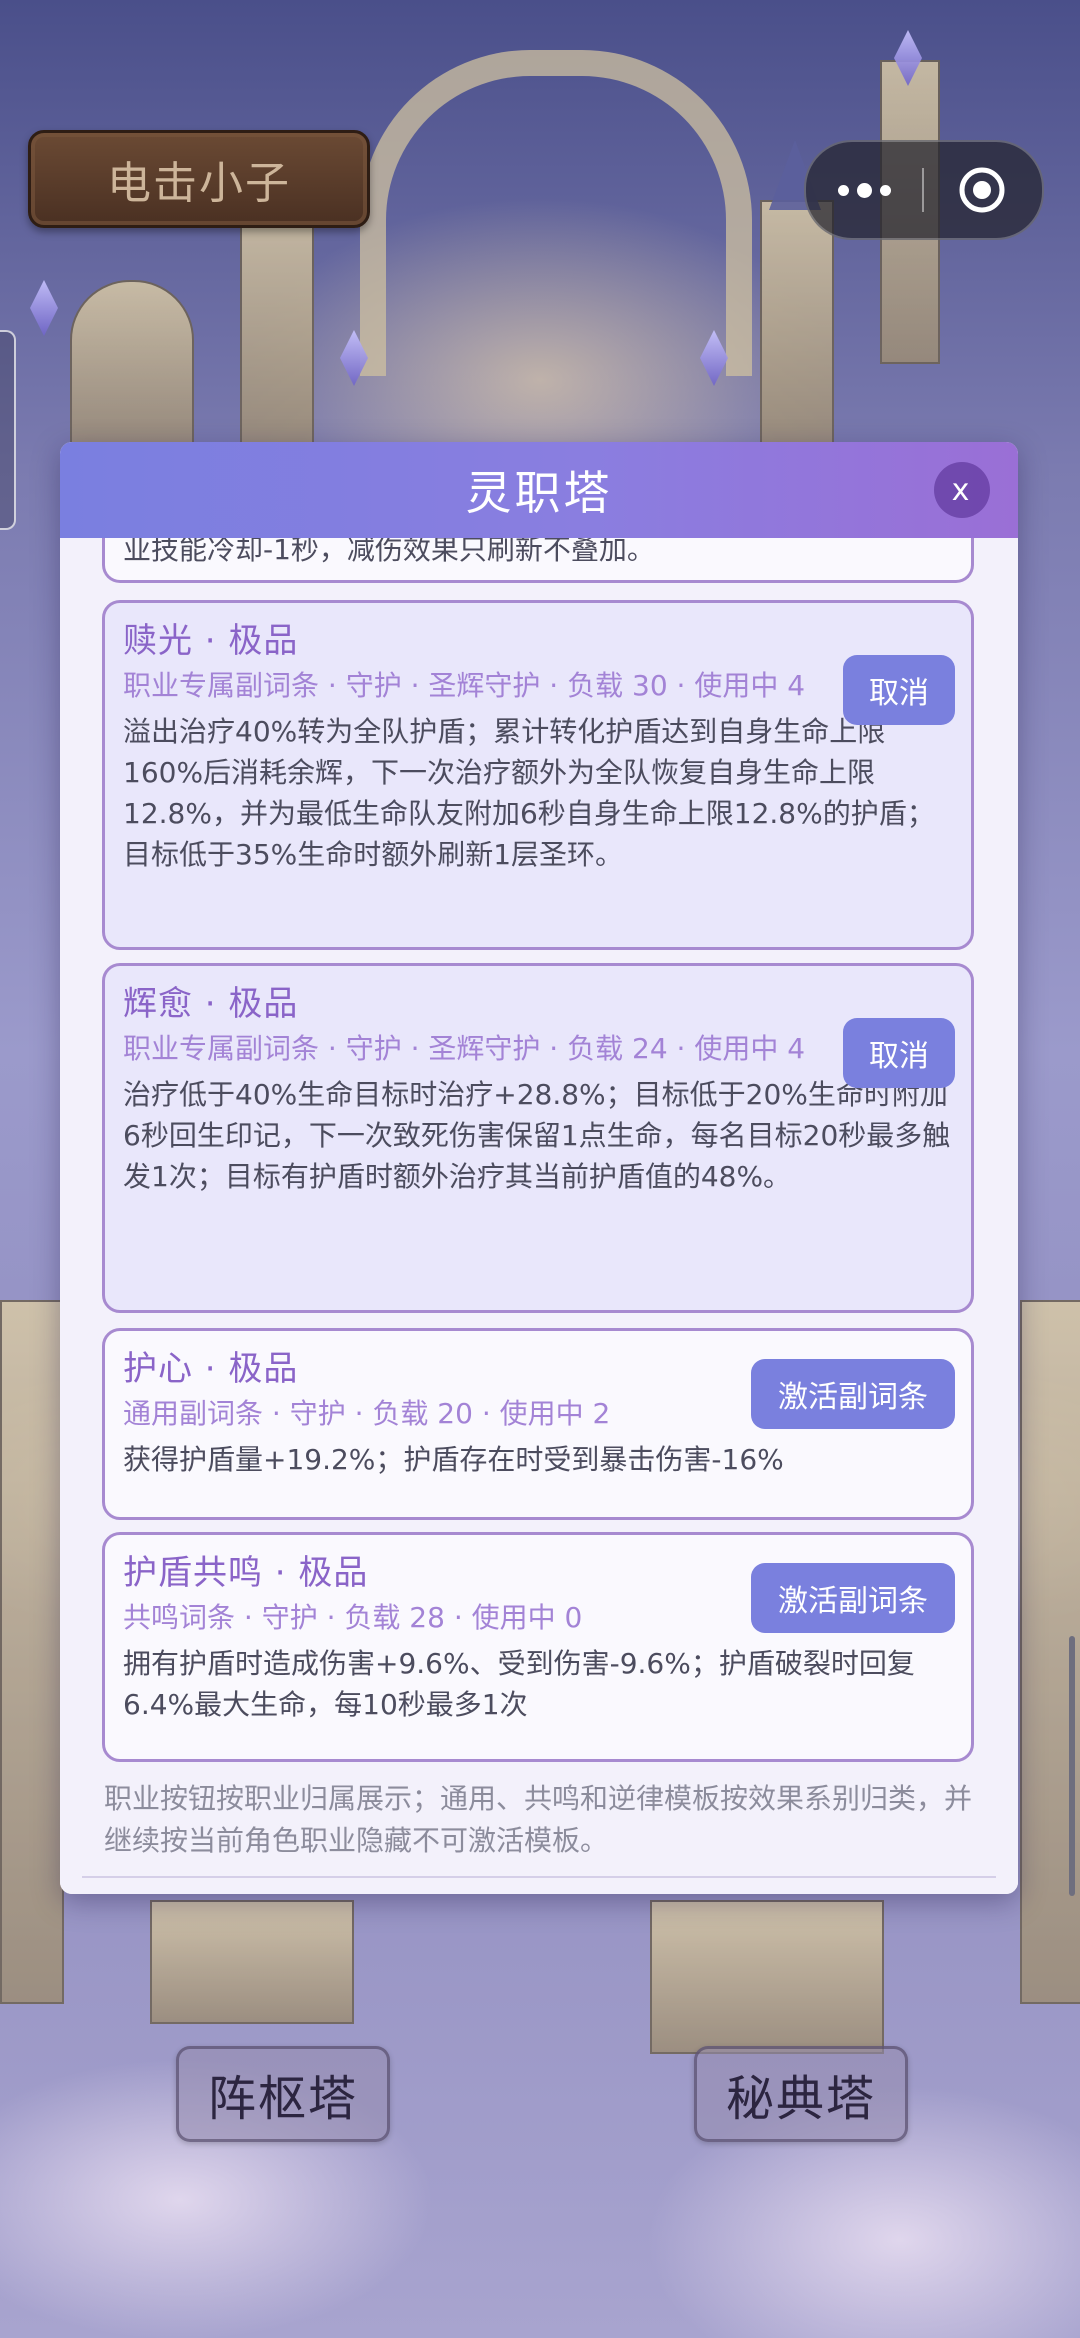 The image size is (1080, 2338). I want to click on affix-card-partial: 业技能冷却-1秒，减伤效果只刷新不叠加。, so click(538, 560).